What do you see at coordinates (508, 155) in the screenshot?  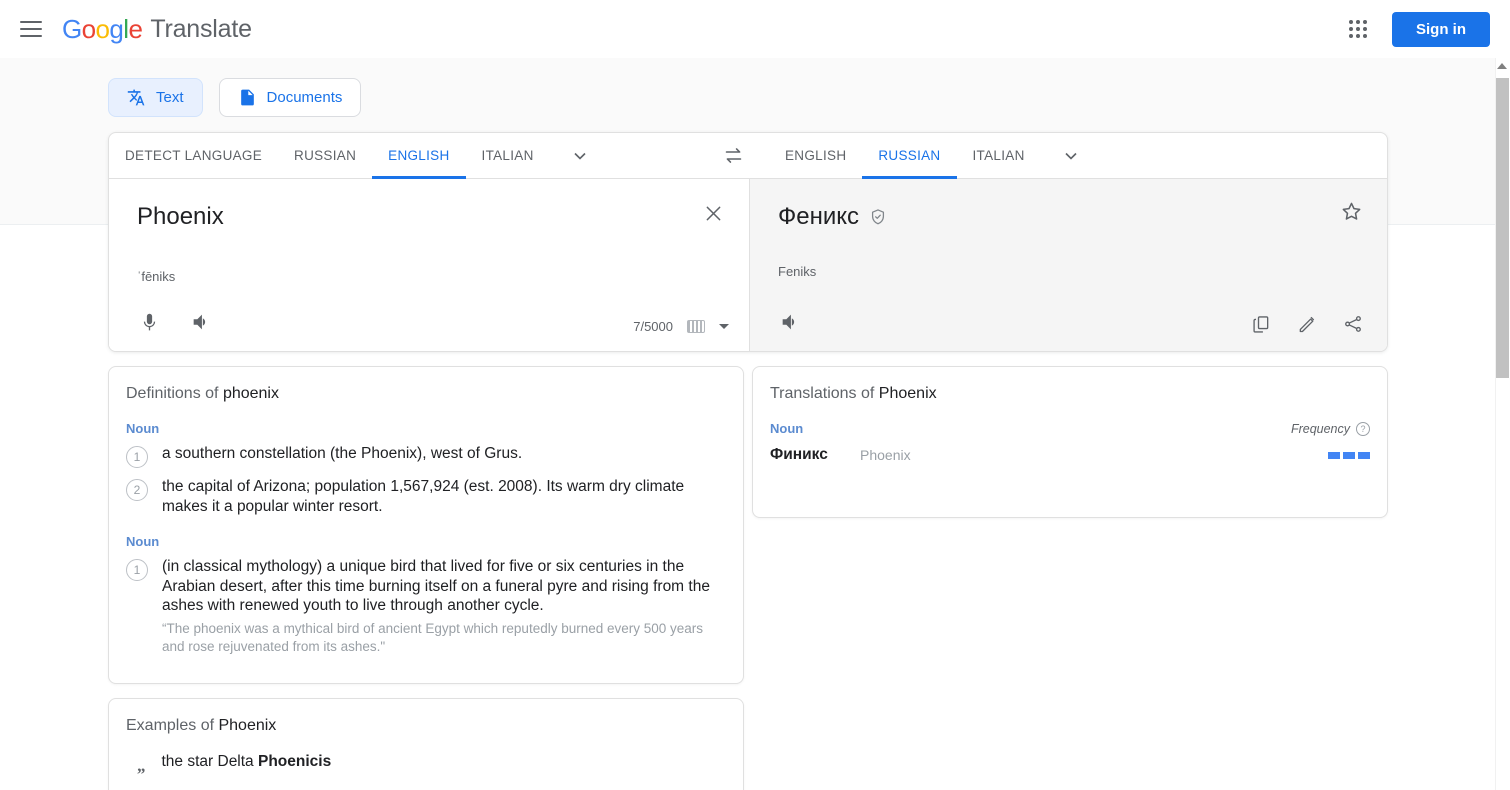 I see `source-tab-italian: ITALIAN` at bounding box center [508, 155].